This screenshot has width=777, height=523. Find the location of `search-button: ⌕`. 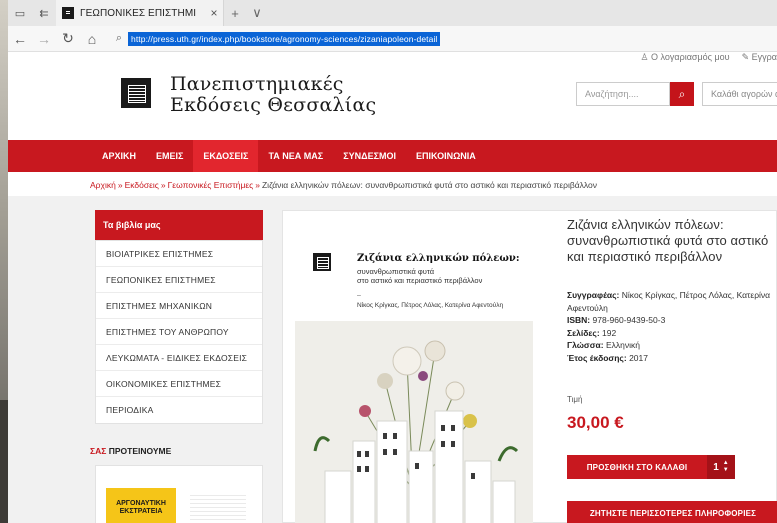

search-button: ⌕ is located at coordinates (682, 94).